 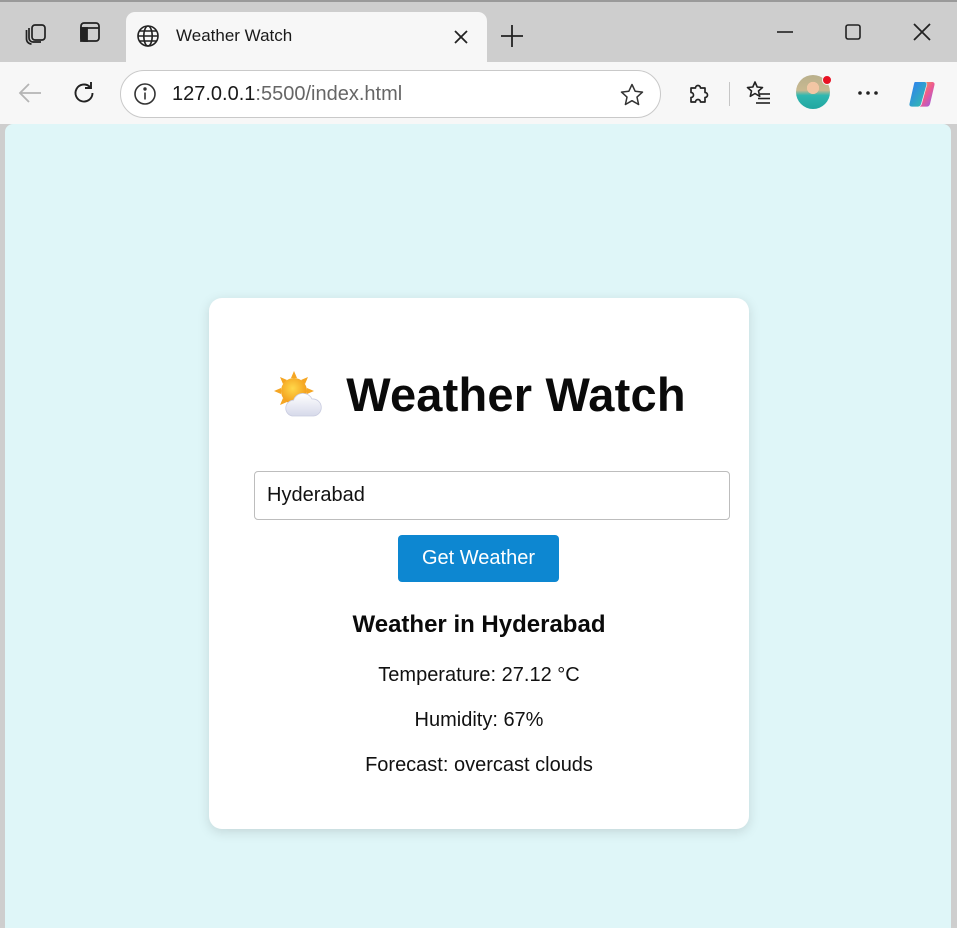 I want to click on puzzle-icon, so click(x=699, y=93).